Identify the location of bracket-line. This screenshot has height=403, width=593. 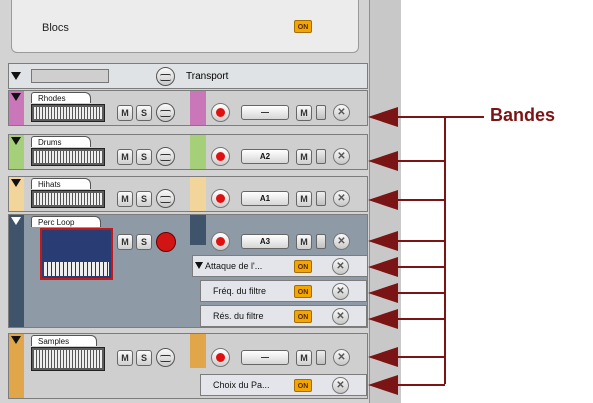
(464, 117).